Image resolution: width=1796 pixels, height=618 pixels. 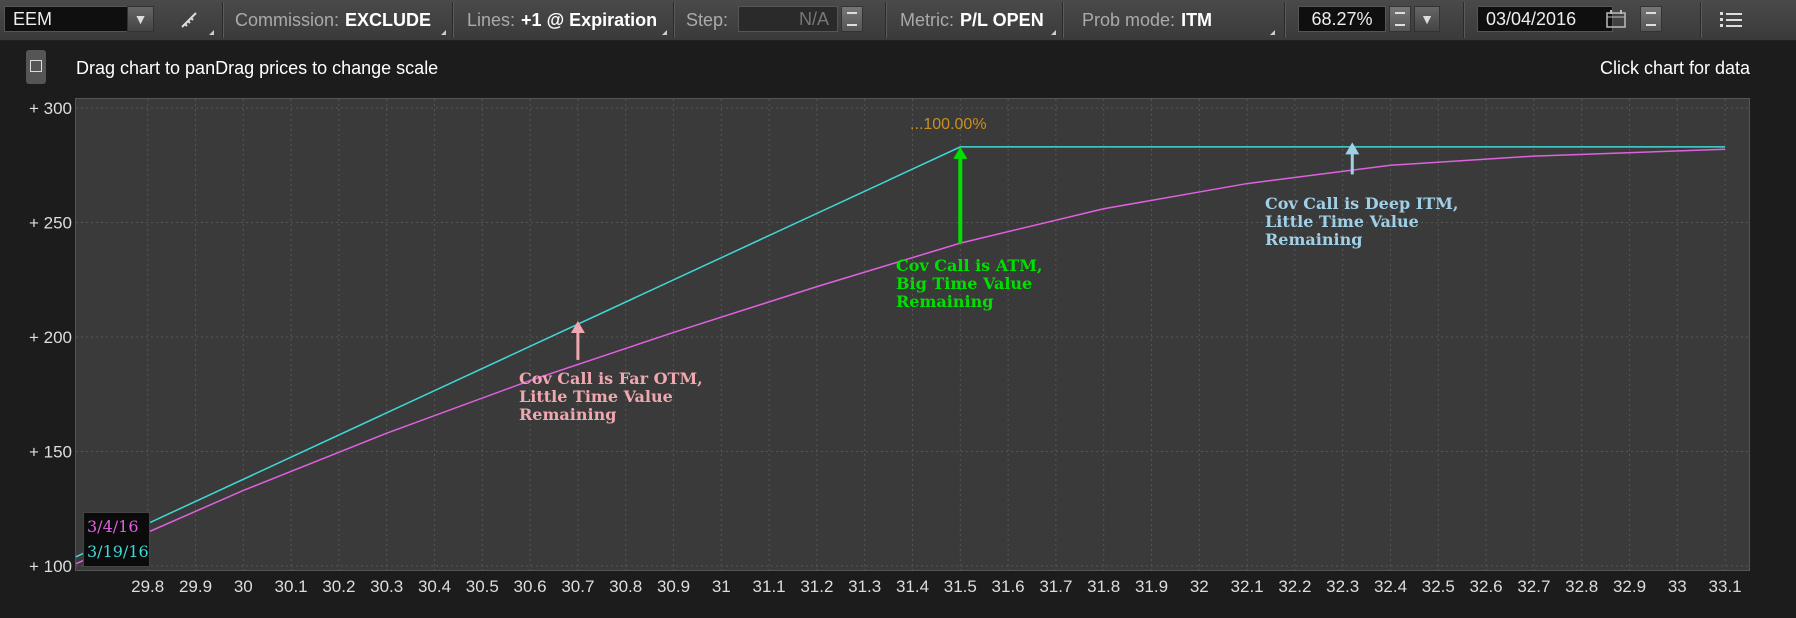 What do you see at coordinates (1581, 586) in the screenshot?
I see `x-tick-label: 32.8` at bounding box center [1581, 586].